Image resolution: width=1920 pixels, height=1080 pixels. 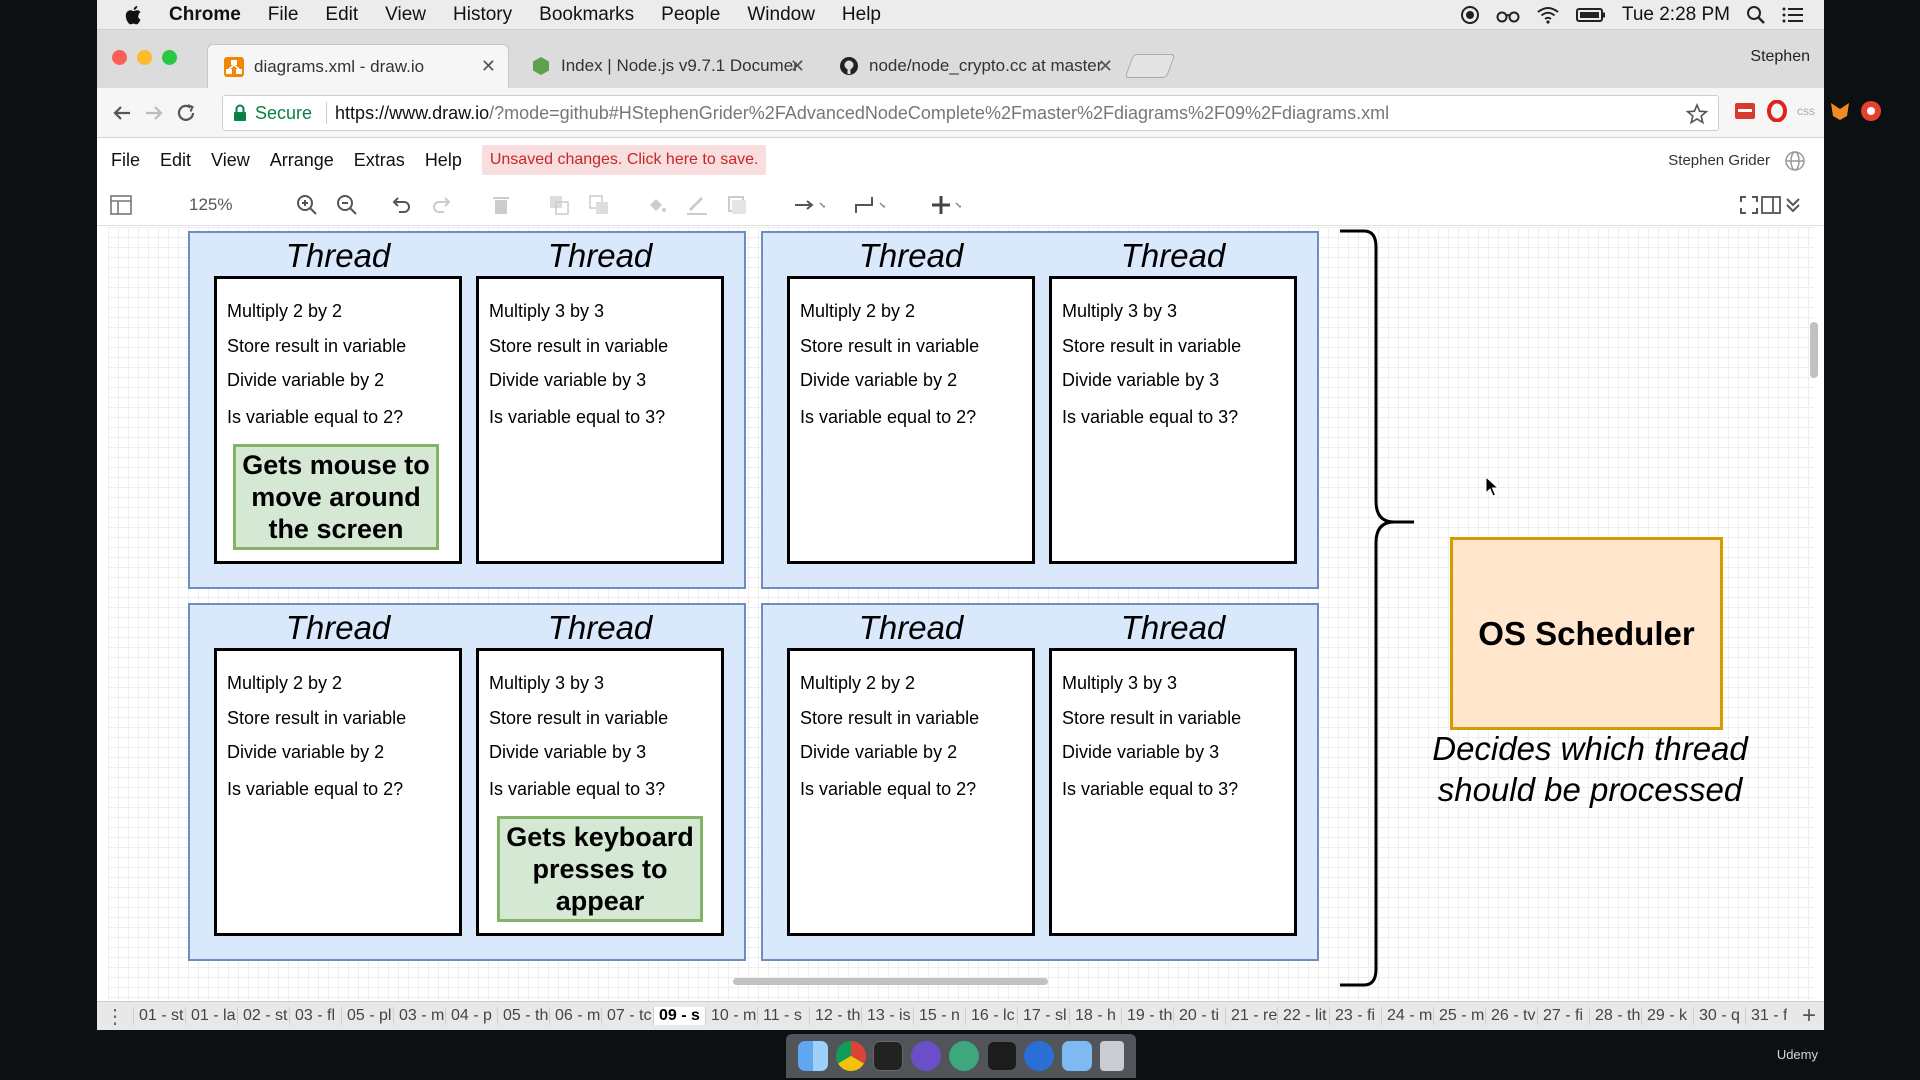 I want to click on horizontal-scrollbar, so click(x=890, y=981).